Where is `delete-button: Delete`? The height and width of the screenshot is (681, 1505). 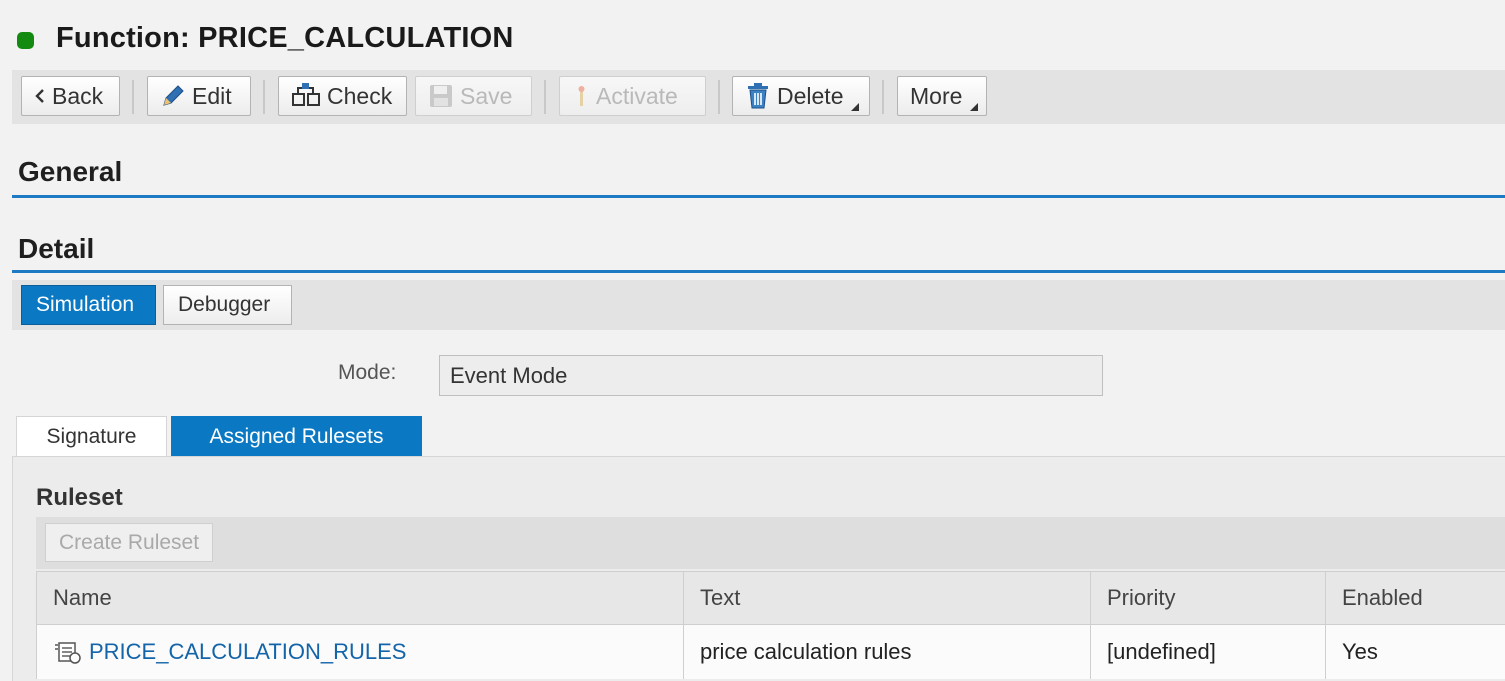 delete-button: Delete is located at coordinates (801, 96).